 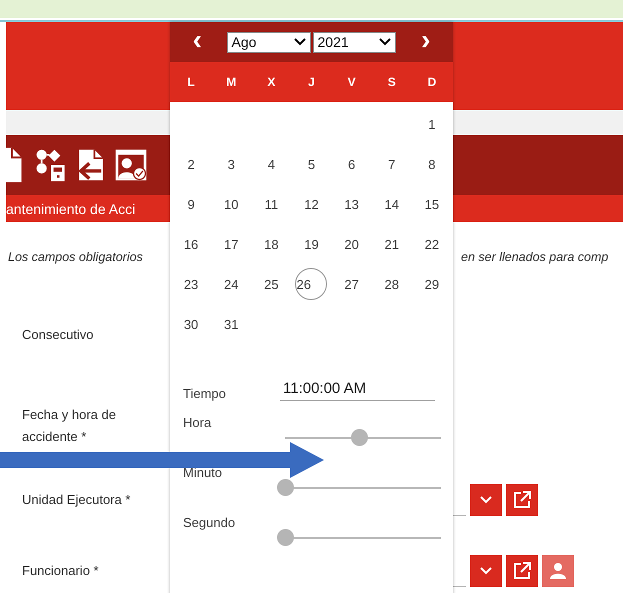 What do you see at coordinates (311, 284) in the screenshot?
I see `calendar-day: 26` at bounding box center [311, 284].